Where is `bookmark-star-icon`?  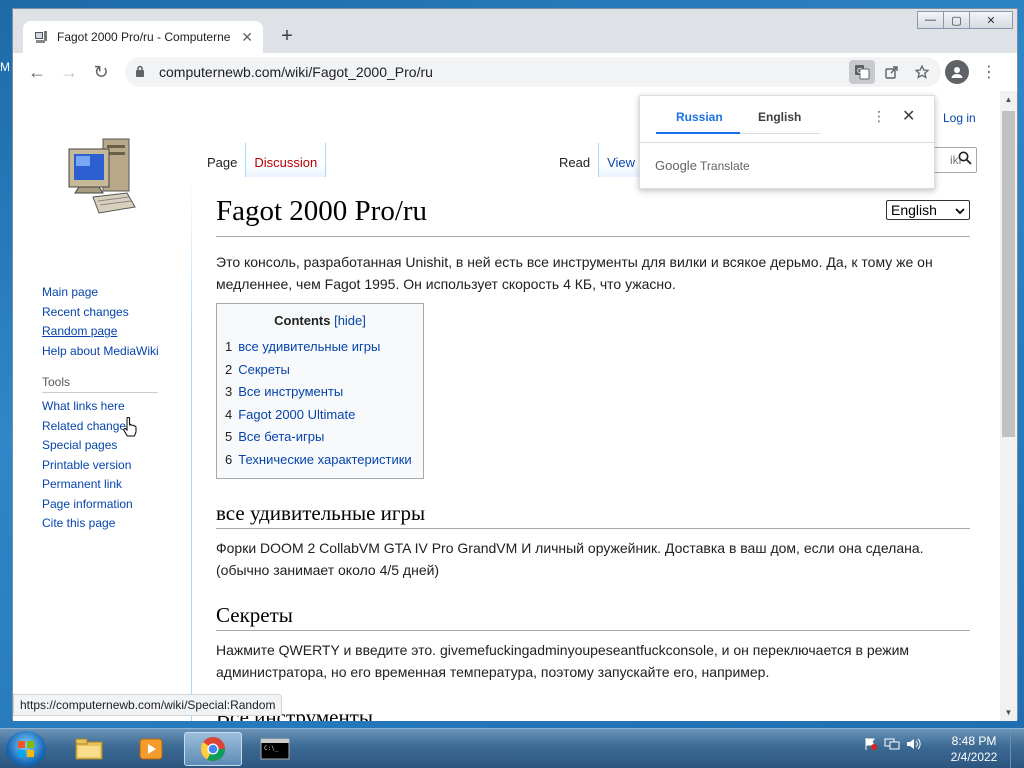
bookmark-star-icon is located at coordinates (922, 72).